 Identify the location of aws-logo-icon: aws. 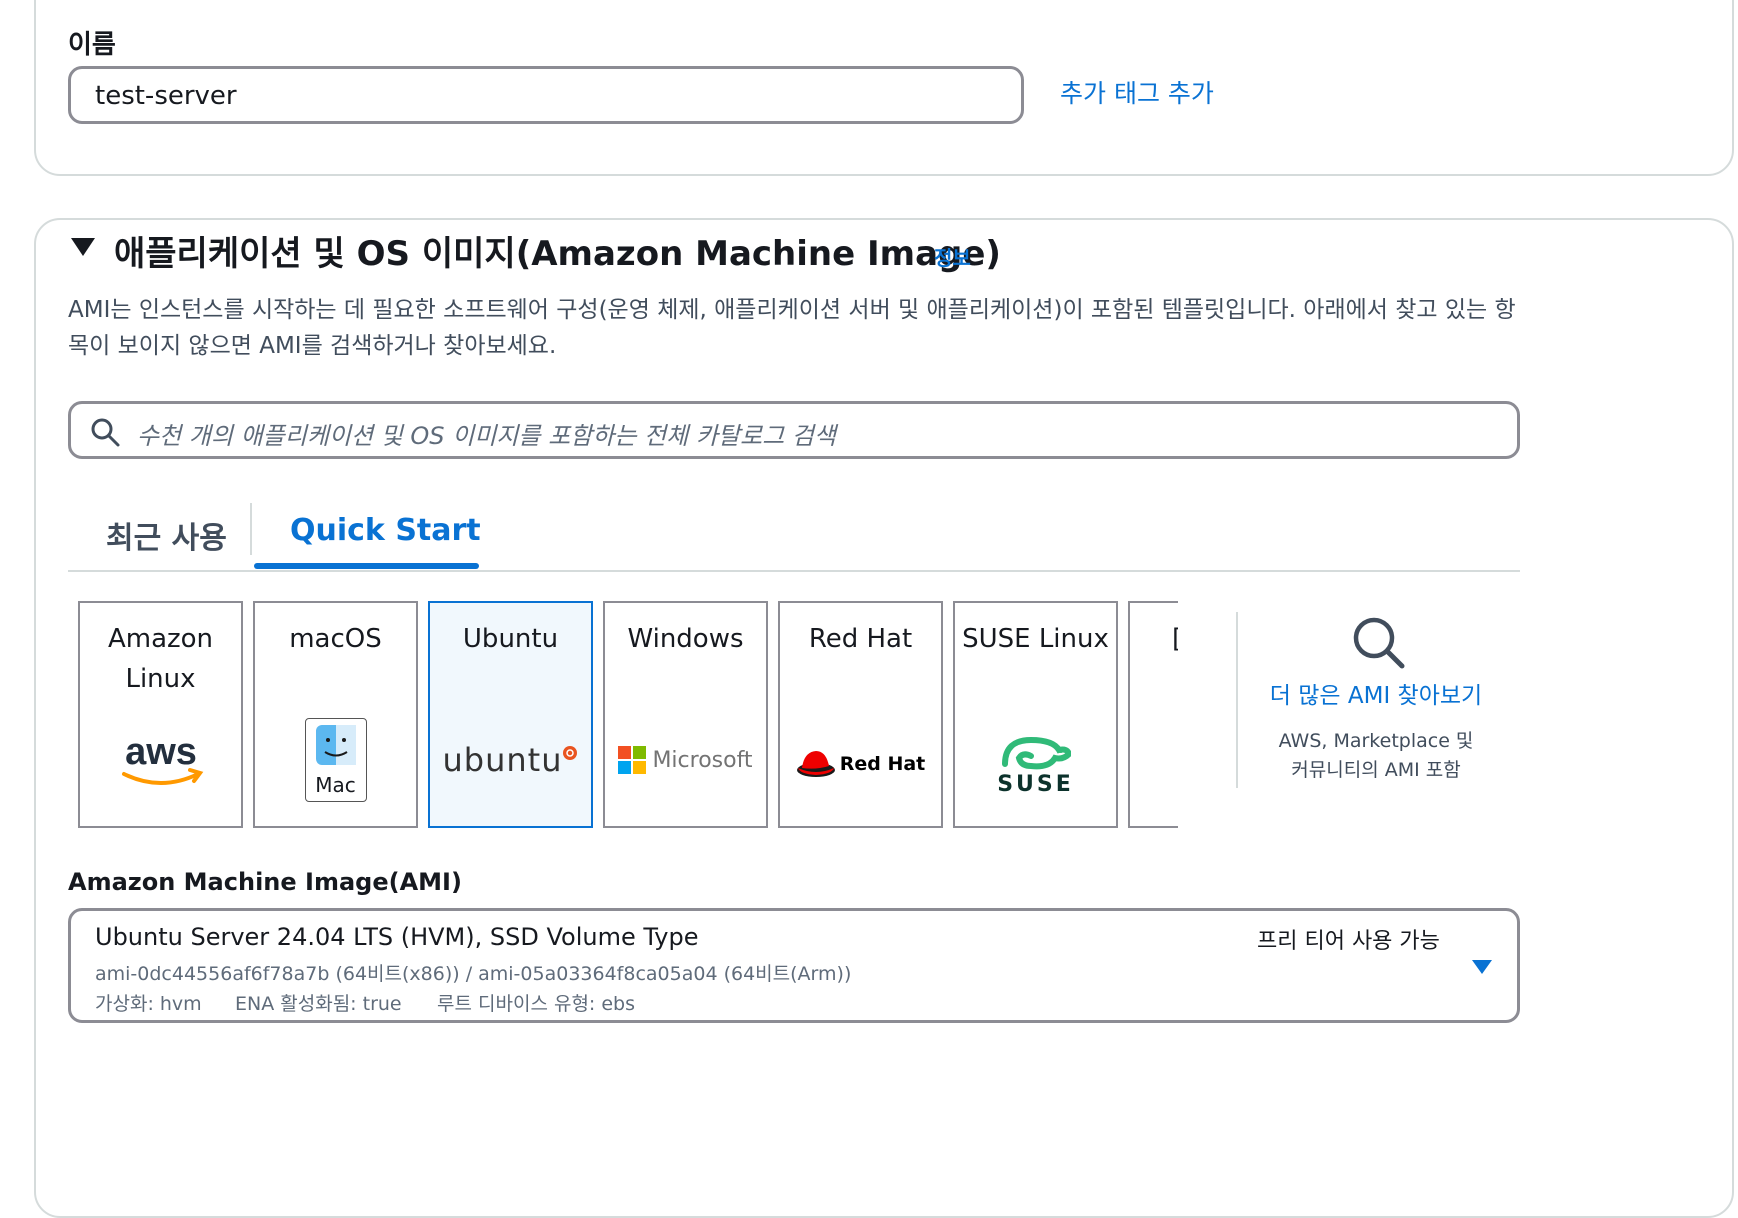
(160, 760).